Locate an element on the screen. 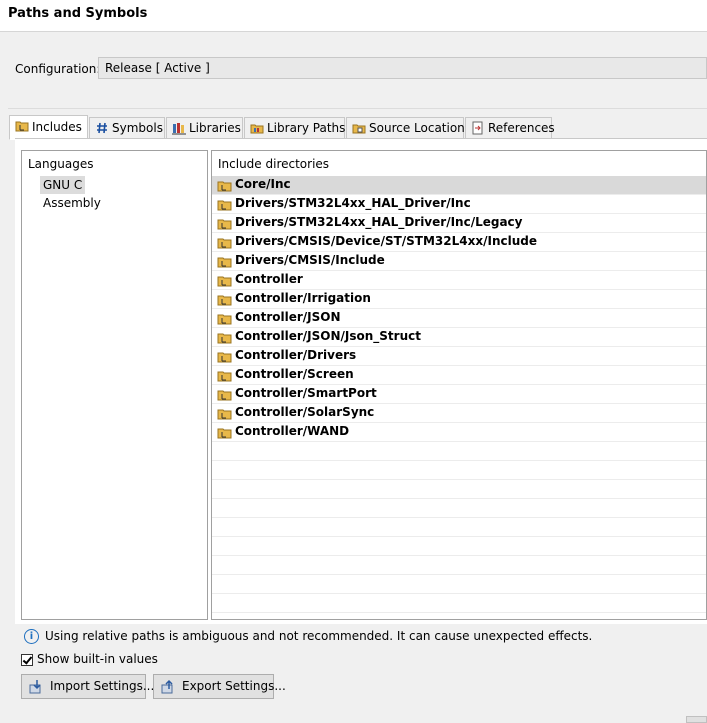  tab-symbols: Symbols is located at coordinates (127, 128).